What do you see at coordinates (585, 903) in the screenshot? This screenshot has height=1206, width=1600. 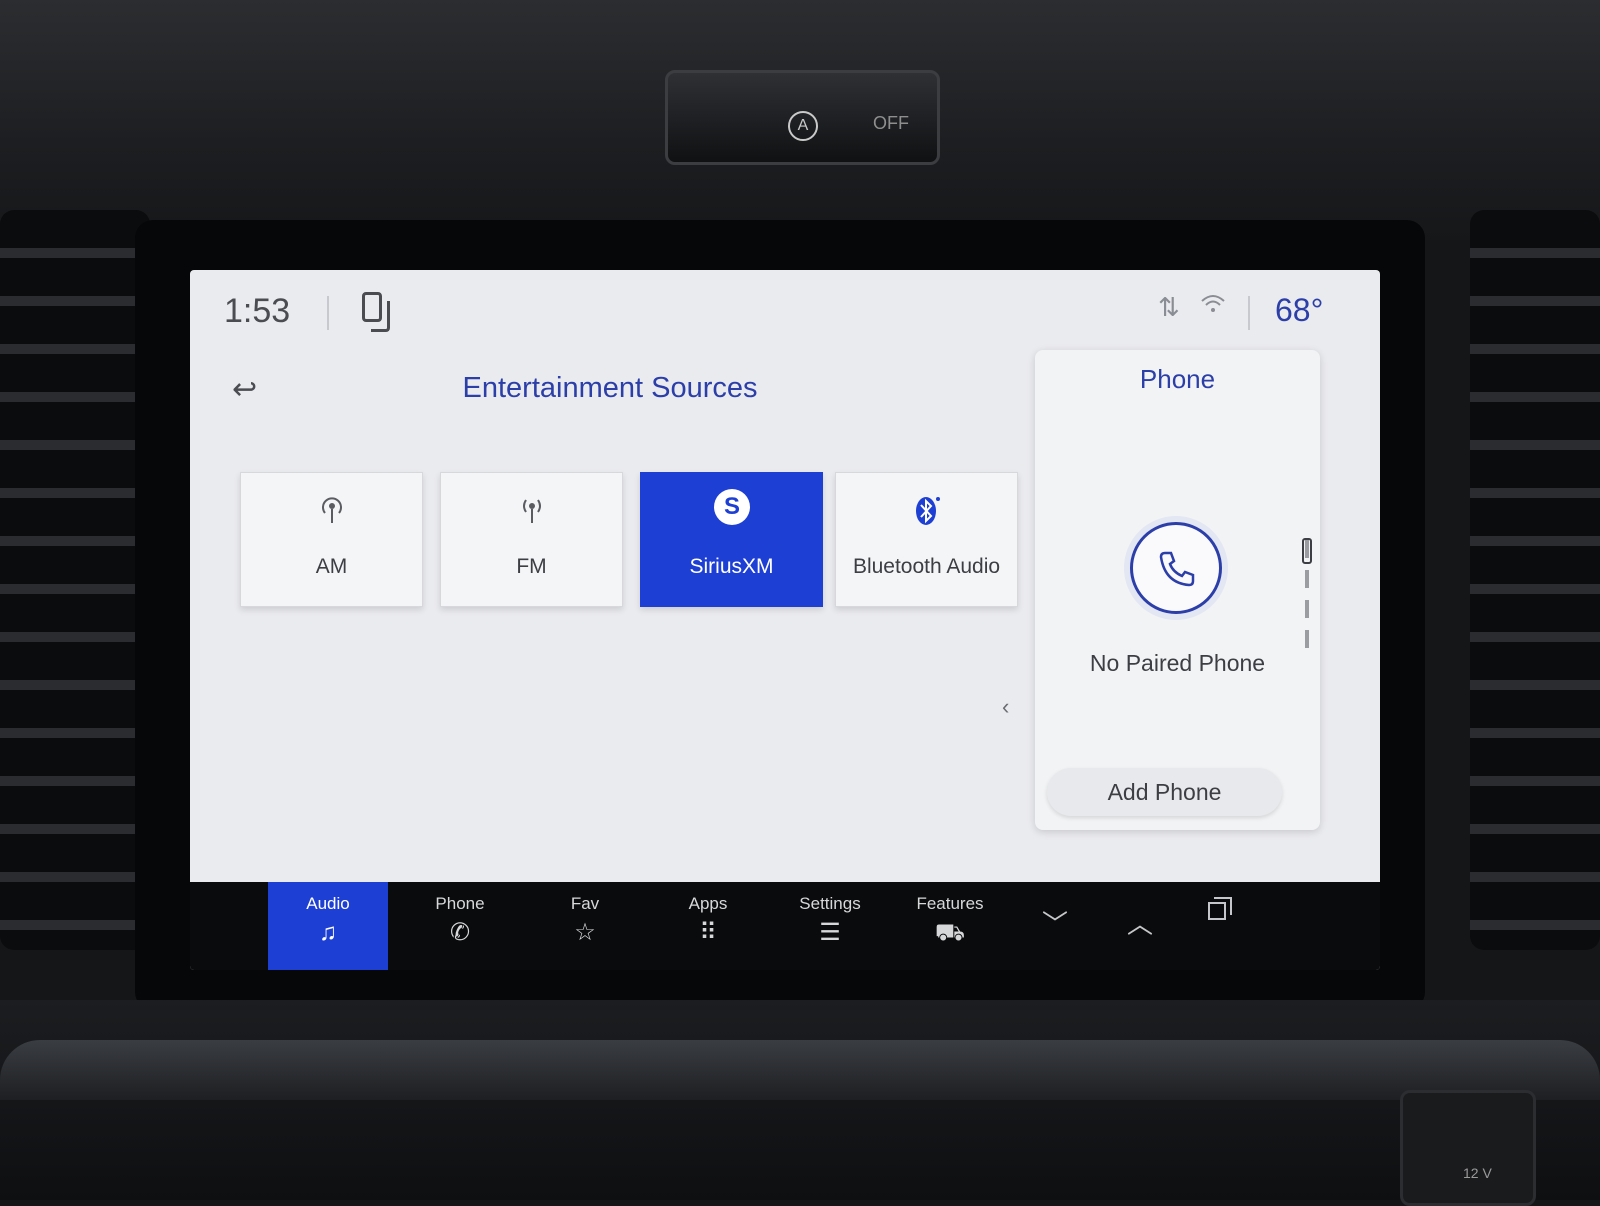 I see `nav-label: Fav` at bounding box center [585, 903].